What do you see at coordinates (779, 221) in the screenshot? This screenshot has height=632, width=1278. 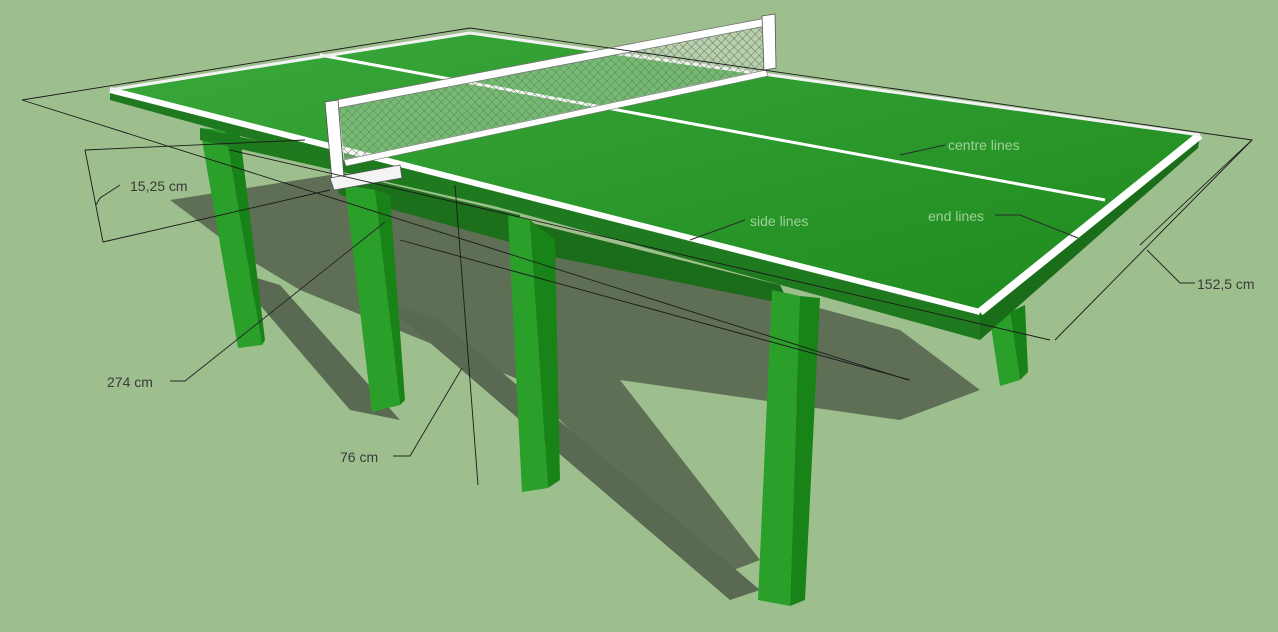 I see `label-side-lines: side lines` at bounding box center [779, 221].